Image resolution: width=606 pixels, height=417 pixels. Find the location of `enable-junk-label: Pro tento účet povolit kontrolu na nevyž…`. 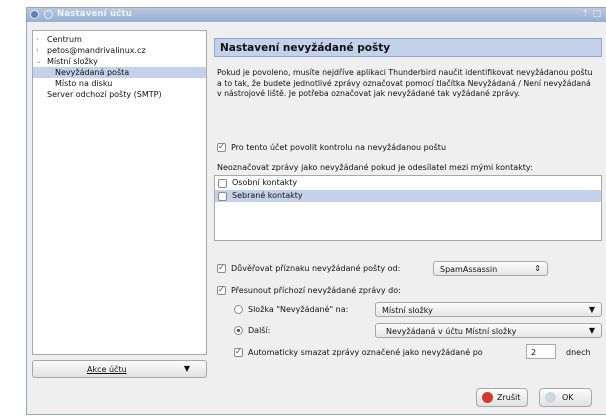

enable-junk-label: Pro tento účet povolit kontrolu na nevyž… is located at coordinates (339, 147).